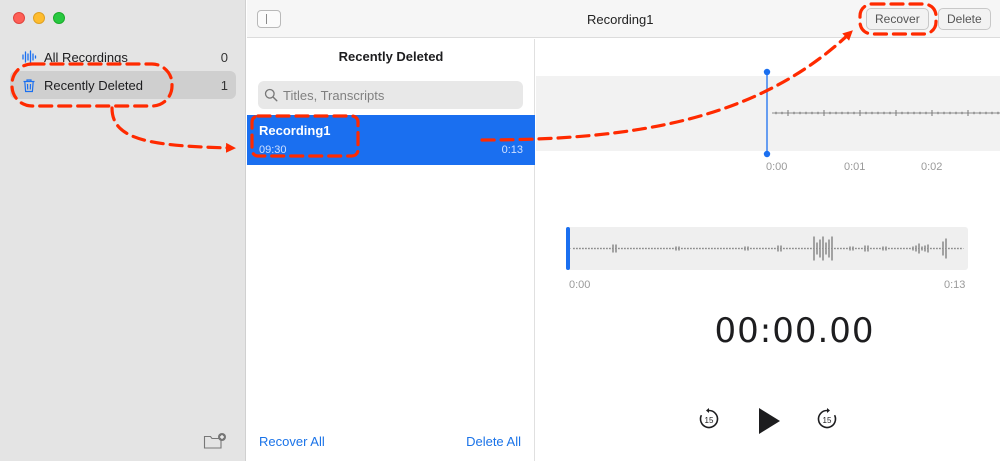  Describe the element at coordinates (580, 285) in the screenshot. I see `scrubber-start-label: 0:00` at that location.